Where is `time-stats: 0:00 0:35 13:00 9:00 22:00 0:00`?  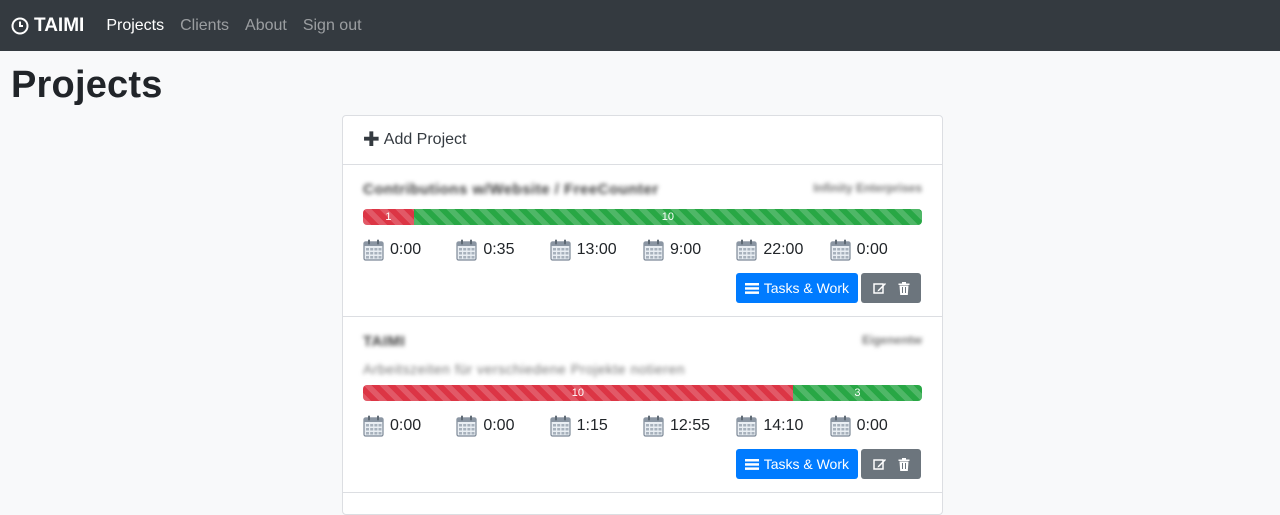 time-stats: 0:00 0:35 13:00 9:00 22:00 0:00 is located at coordinates (643, 250).